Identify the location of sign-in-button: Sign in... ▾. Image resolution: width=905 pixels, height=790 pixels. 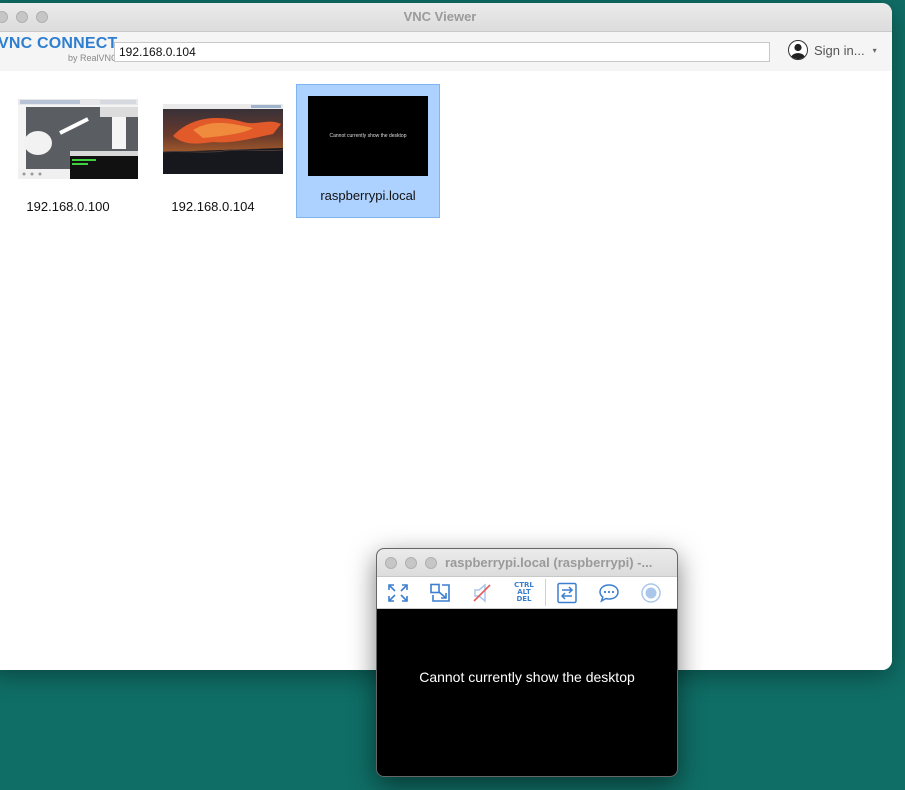
(832, 50).